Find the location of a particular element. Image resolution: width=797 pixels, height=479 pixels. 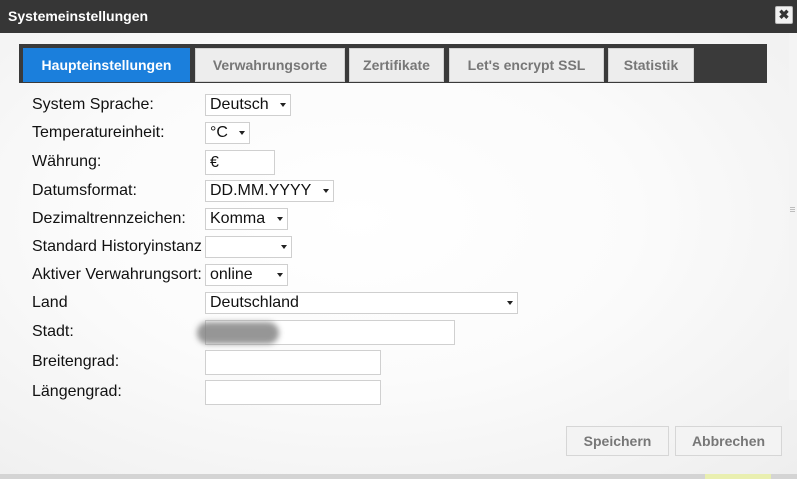

date-format-value: DD.MM.YYYY is located at coordinates (261, 190).